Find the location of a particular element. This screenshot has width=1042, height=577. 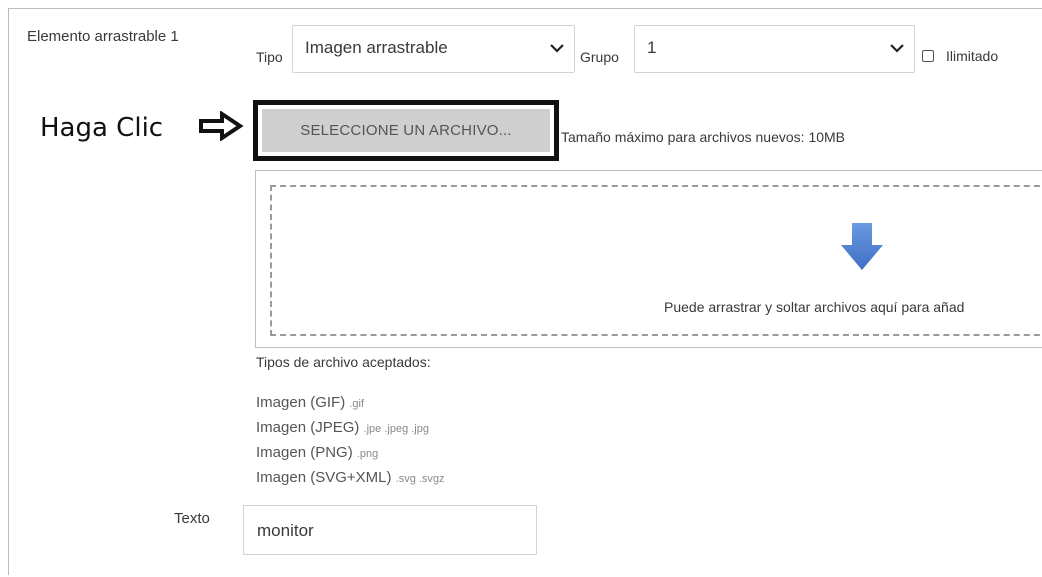

file-type-name: Imagen (GIF) is located at coordinates (301, 402).